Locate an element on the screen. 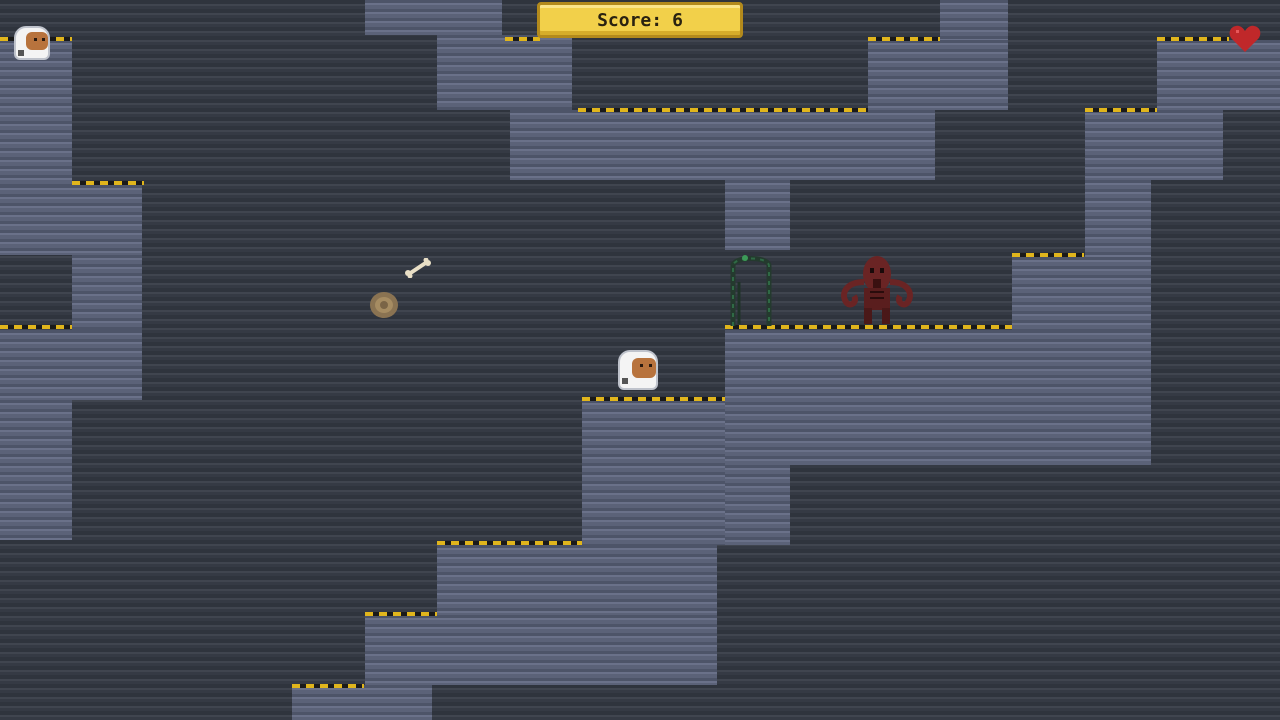 This screenshot has height=720, width=1280. heart-icon is located at coordinates (1245, 38).